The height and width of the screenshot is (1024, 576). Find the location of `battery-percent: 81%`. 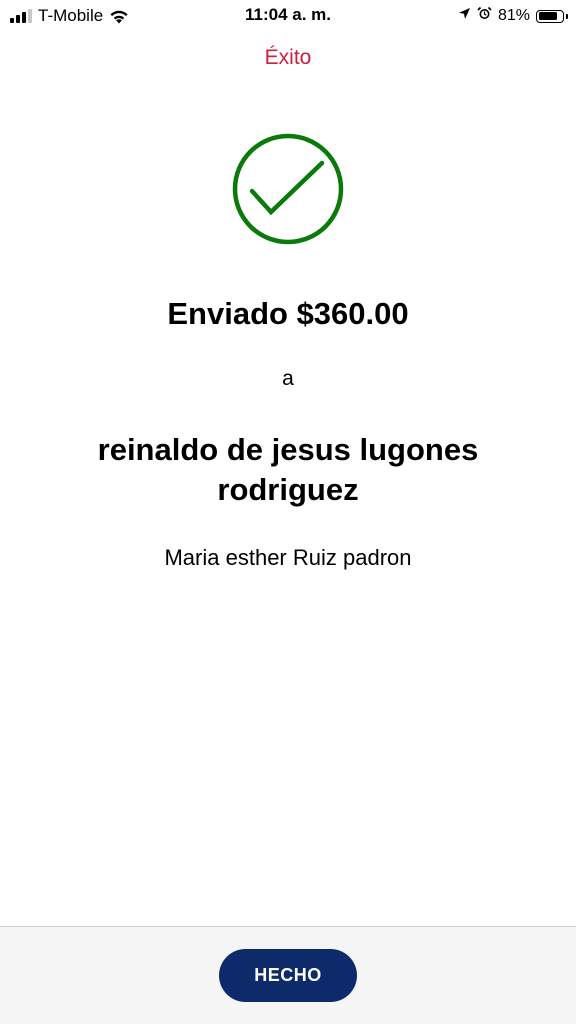

battery-percent: 81% is located at coordinates (513, 15).